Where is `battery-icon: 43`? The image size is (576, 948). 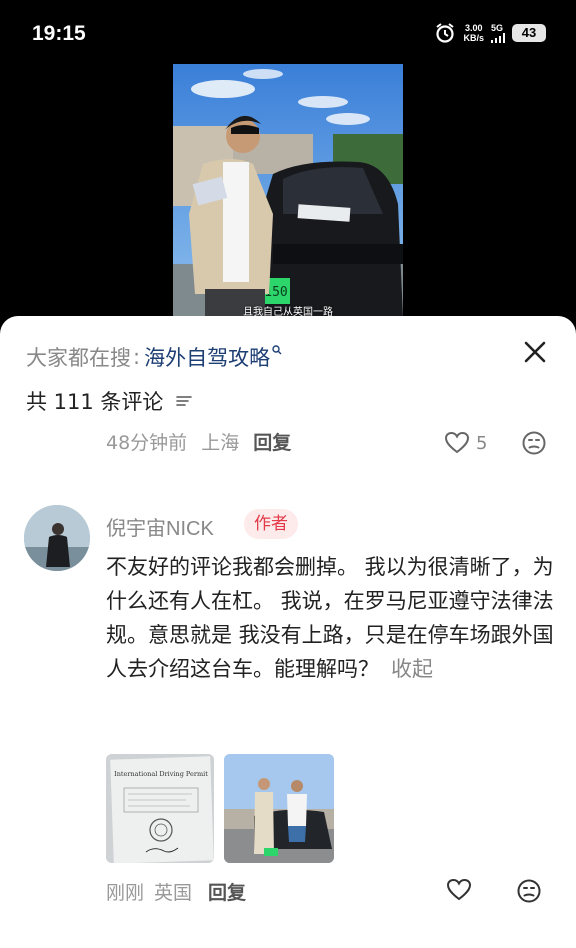
battery-icon: 43 is located at coordinates (529, 33).